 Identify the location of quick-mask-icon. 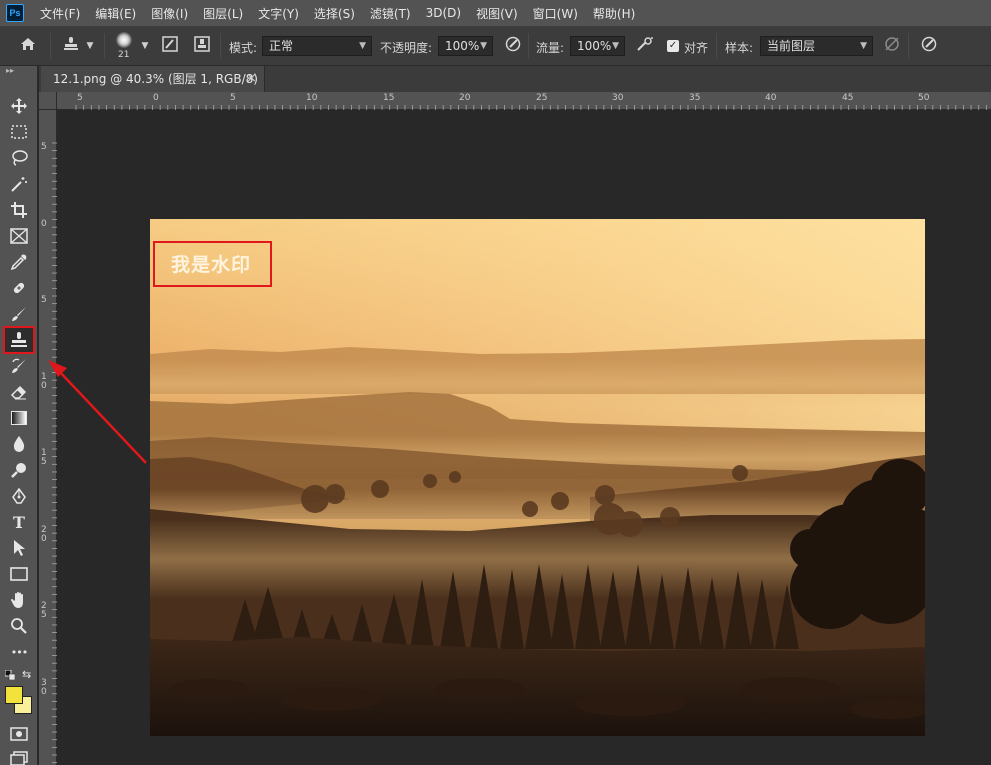
(19, 734).